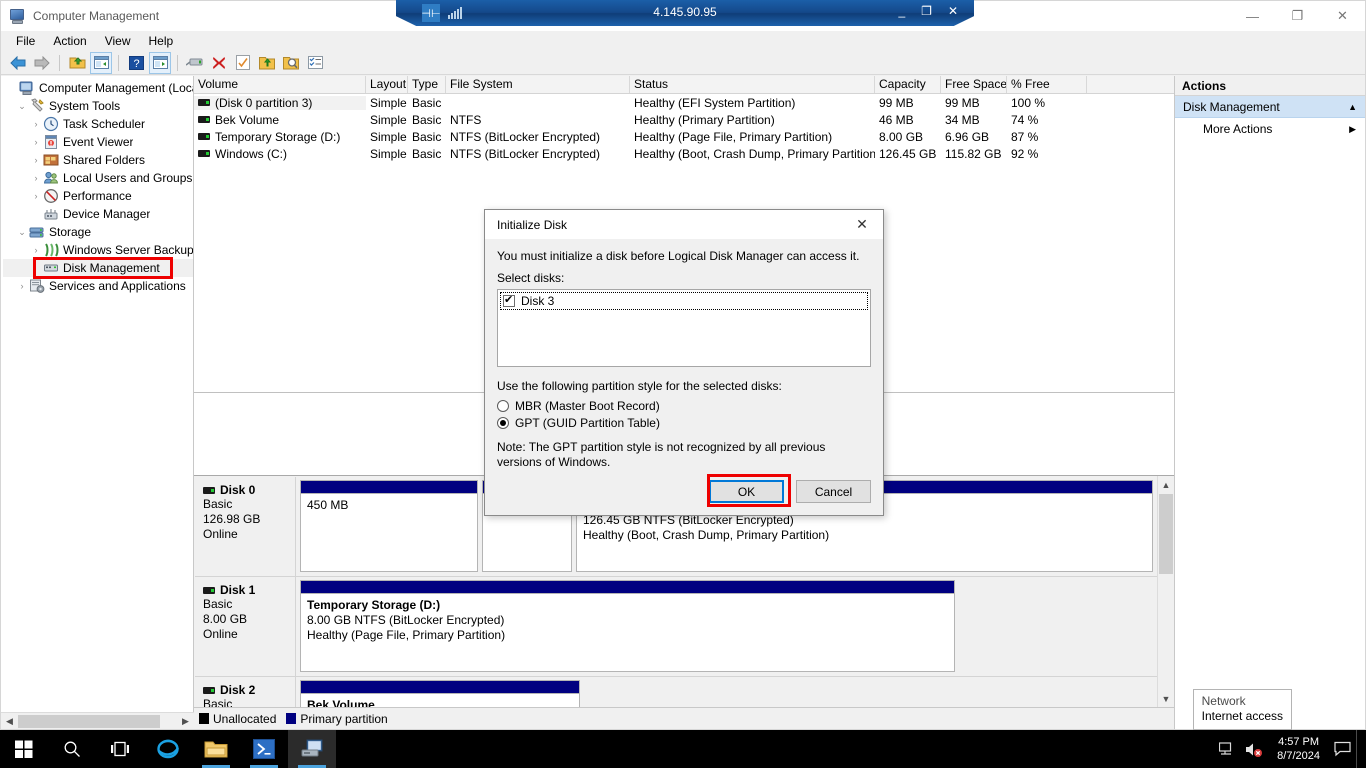 The image size is (1366, 768). I want to click on column-header-layout: Layout, so click(387, 84).